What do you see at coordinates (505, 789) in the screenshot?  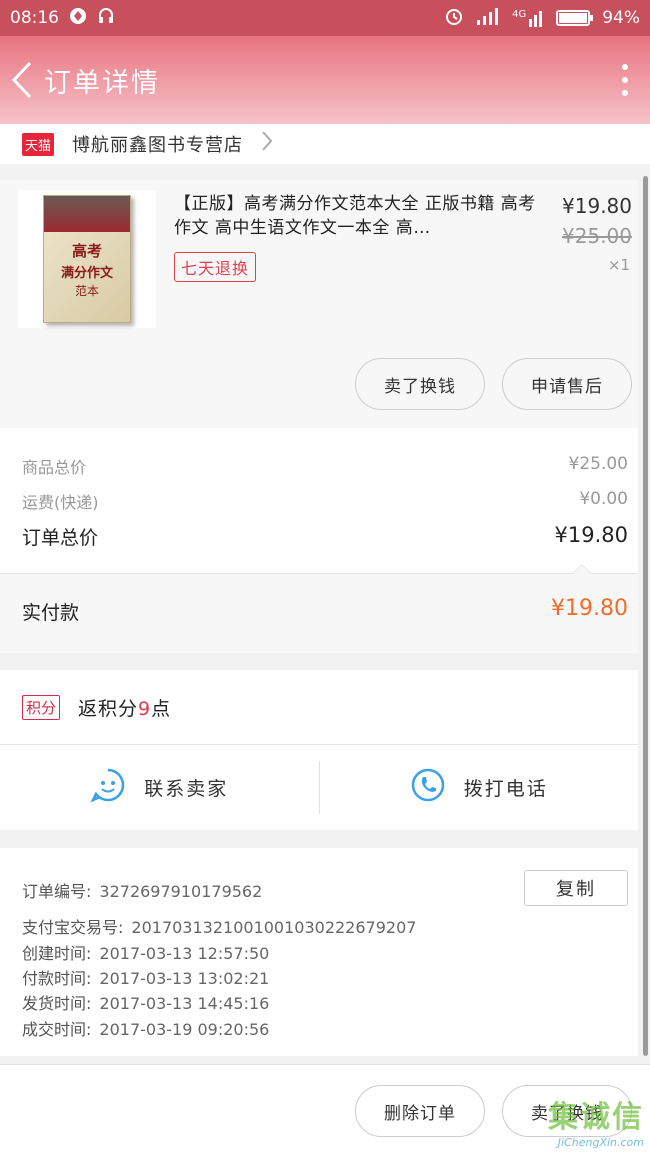 I see `call-phone-label: 拨打电话` at bounding box center [505, 789].